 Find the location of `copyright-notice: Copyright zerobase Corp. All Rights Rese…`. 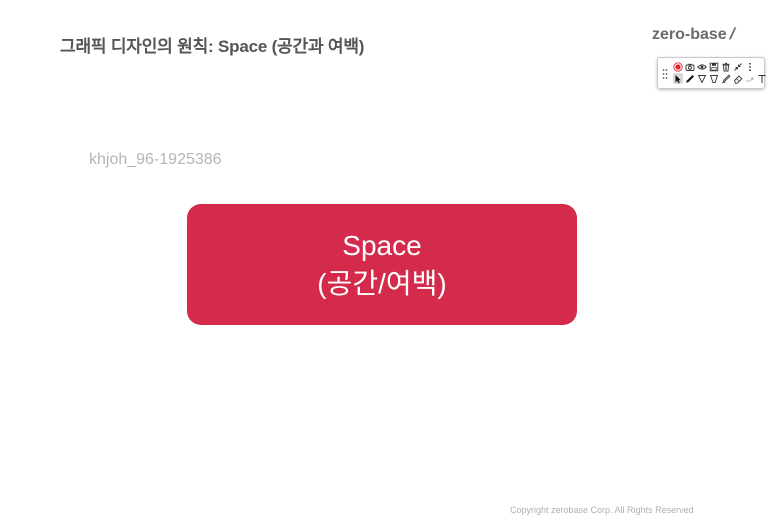

copyright-notice: Copyright zerobase Corp. All Rights Rese… is located at coordinates (602, 510).